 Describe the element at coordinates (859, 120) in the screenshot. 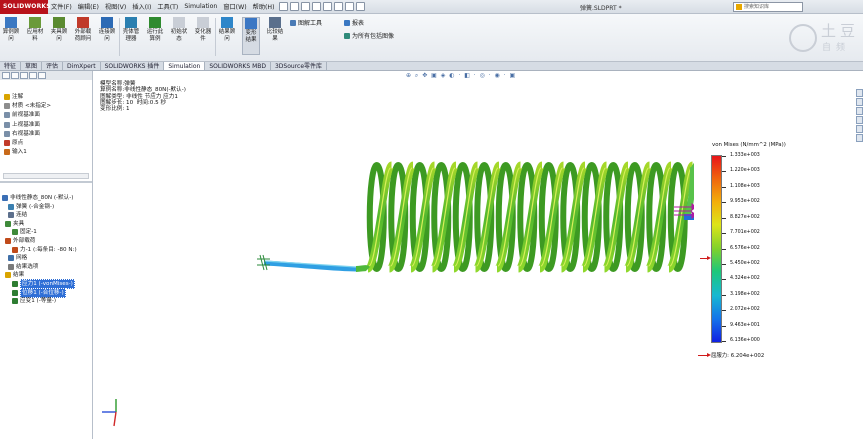

I see `view-palette-tab-icon` at that location.